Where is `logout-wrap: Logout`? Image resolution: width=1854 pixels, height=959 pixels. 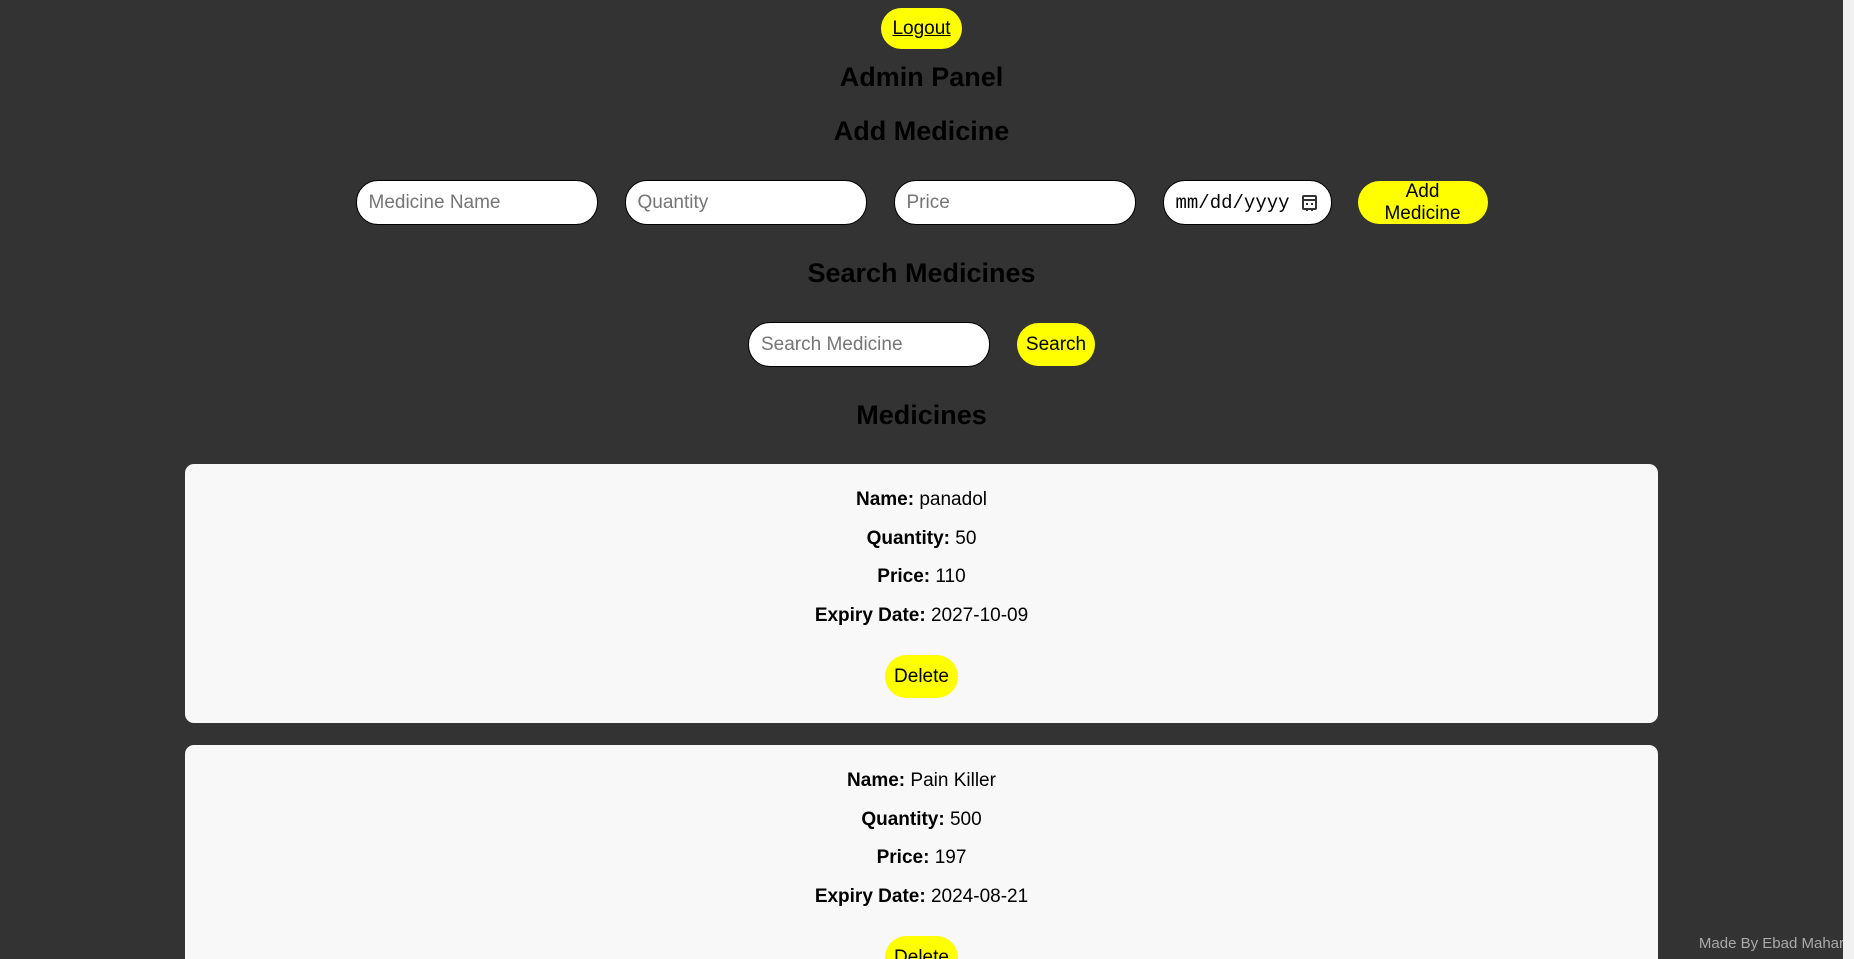 logout-wrap: Logout is located at coordinates (921, 28).